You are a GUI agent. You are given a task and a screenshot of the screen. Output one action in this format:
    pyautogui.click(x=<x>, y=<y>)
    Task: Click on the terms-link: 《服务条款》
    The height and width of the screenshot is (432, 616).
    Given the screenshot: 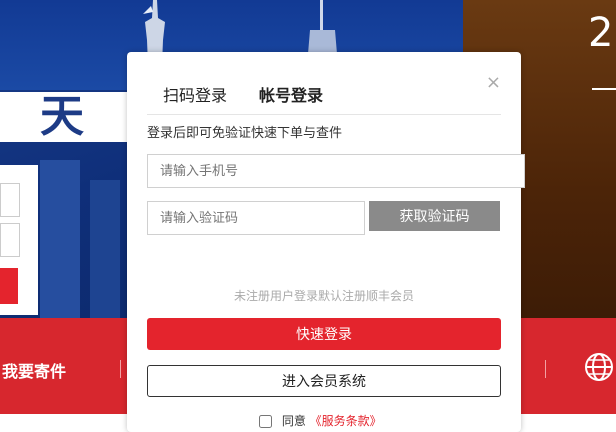 What is the action you would take?
    pyautogui.click(x=346, y=421)
    